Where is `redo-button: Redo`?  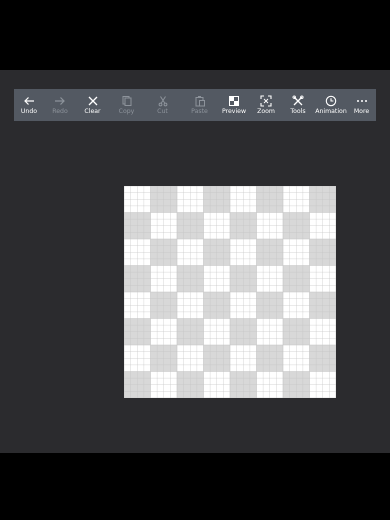 redo-button: Redo is located at coordinates (60, 105).